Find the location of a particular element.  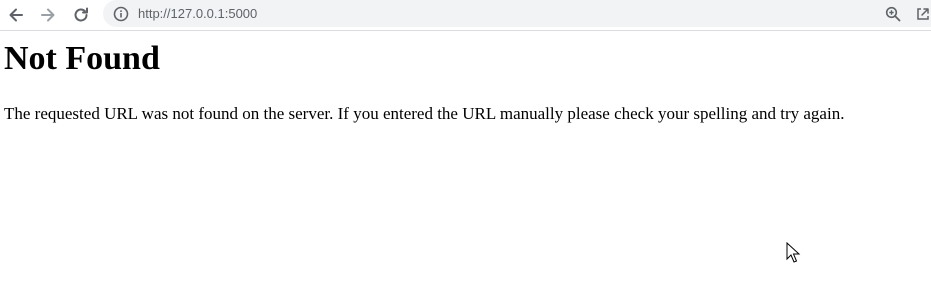

page-title: Not Found is located at coordinates (82, 58).